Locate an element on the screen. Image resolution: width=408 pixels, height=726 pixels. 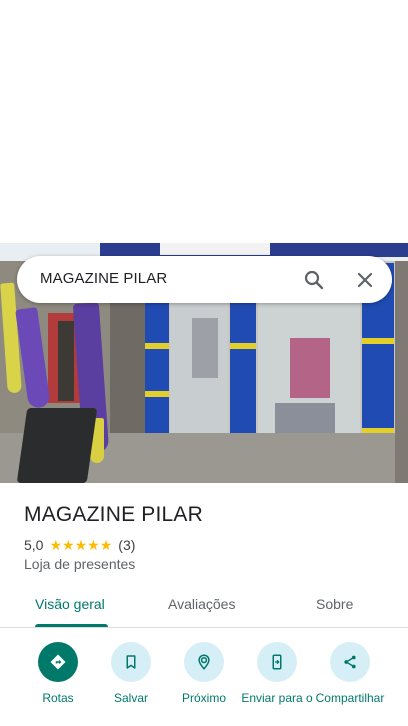
send-to-phone-icon is located at coordinates (277, 662).